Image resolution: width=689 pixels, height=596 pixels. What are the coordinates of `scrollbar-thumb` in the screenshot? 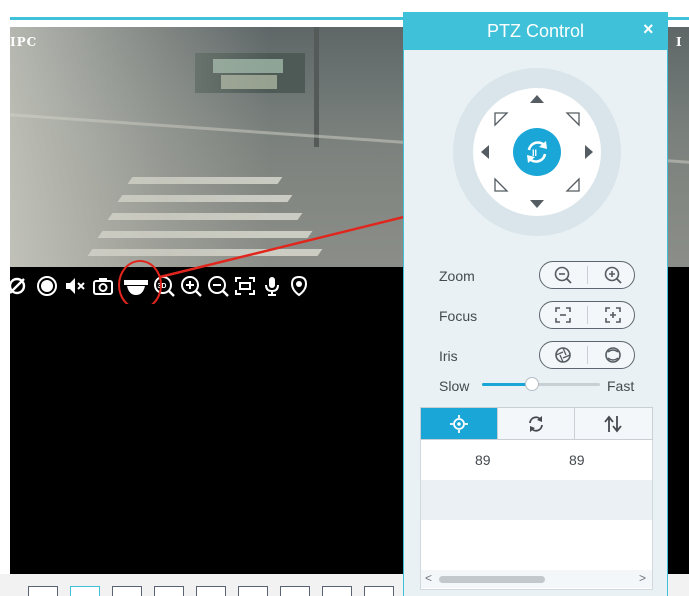 It's located at (492, 579).